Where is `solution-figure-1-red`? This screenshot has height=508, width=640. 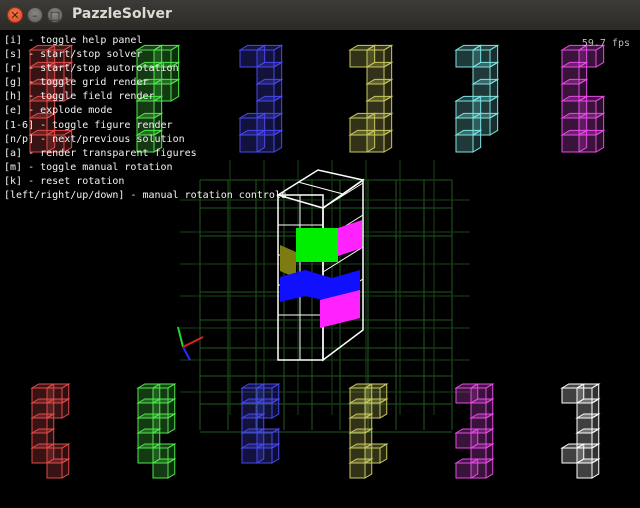 solution-figure-1-red is located at coordinates (50, 431).